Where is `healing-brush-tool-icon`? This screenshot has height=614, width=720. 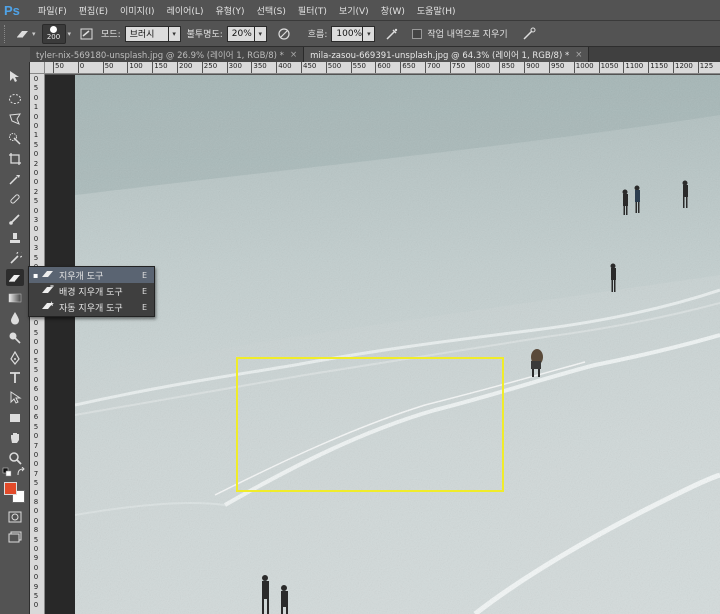
healing-brush-tool-icon is located at coordinates (15, 198).